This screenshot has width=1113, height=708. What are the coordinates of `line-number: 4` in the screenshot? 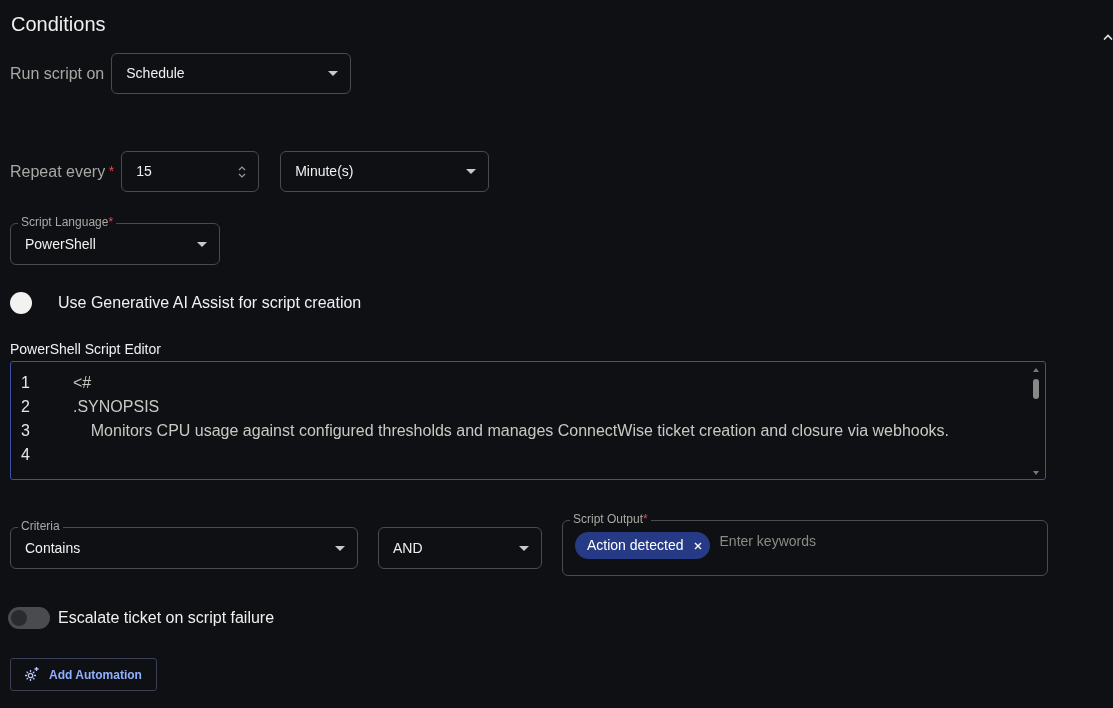 It's located at (25, 455).